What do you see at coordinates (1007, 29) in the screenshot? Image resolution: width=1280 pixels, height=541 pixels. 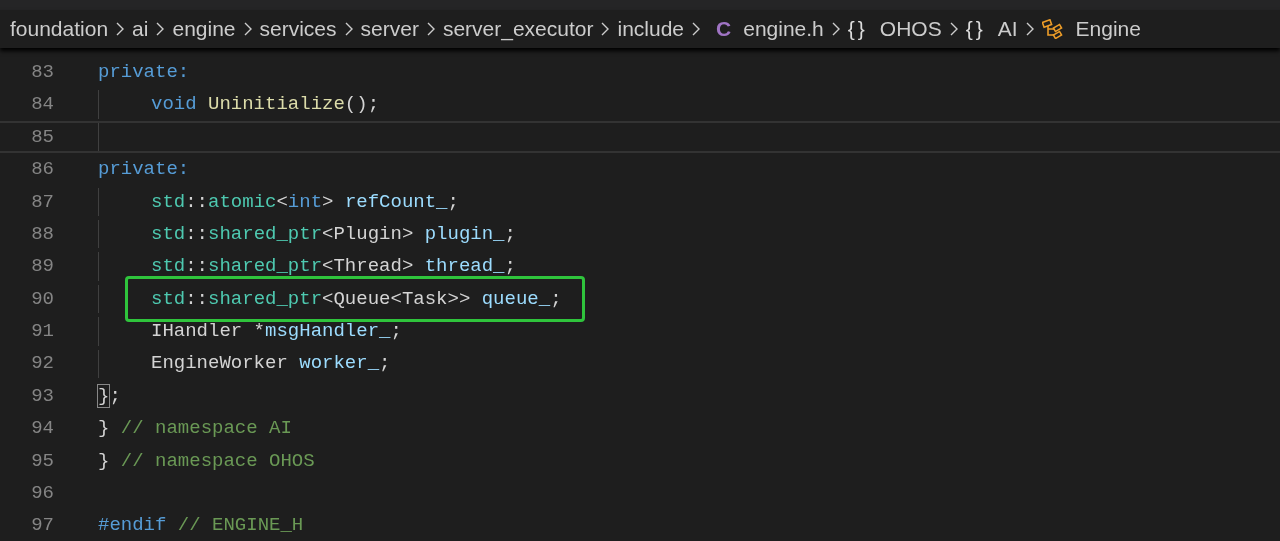 I see `breadcrumb-item: AI` at bounding box center [1007, 29].